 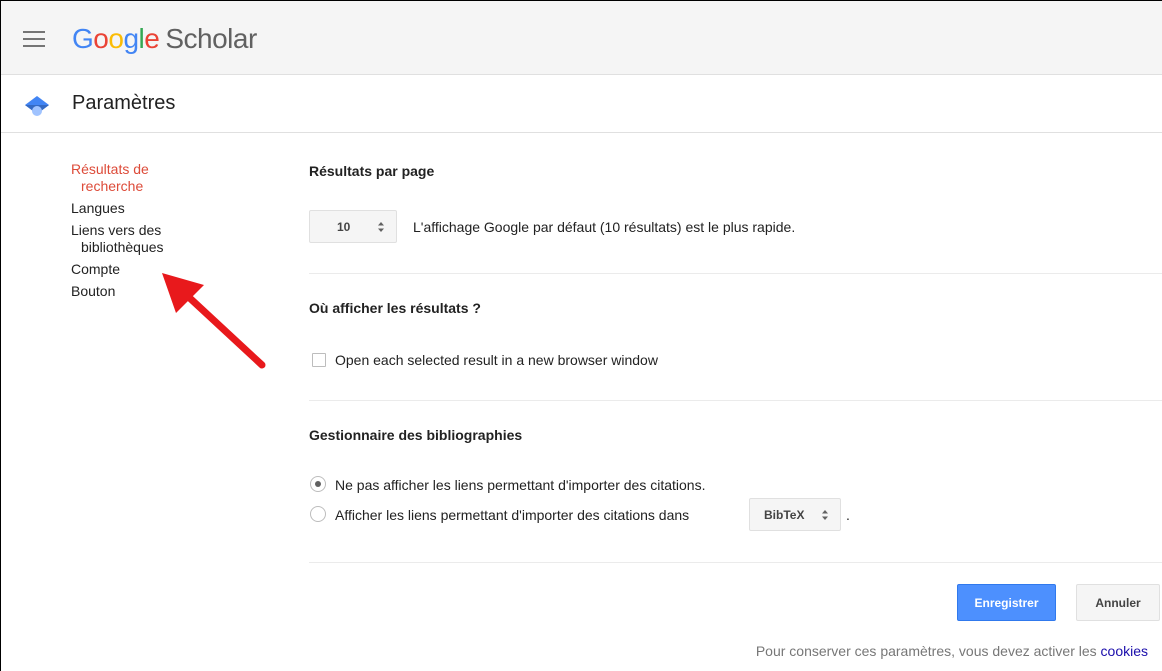 I want to click on red-annotation-arrow-icon, so click(x=214, y=321).